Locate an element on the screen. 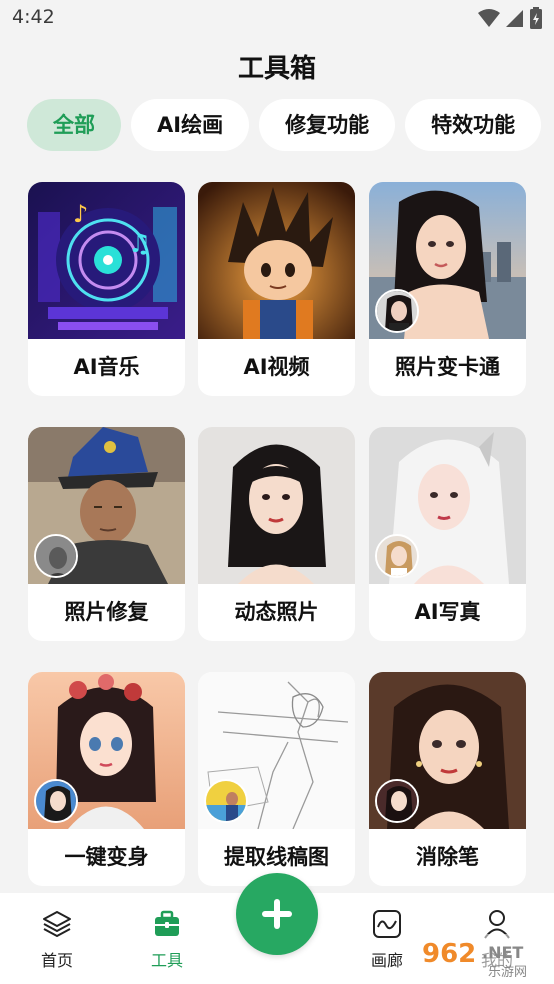  tool-card-eraser: 消除笔 is located at coordinates (447, 779).